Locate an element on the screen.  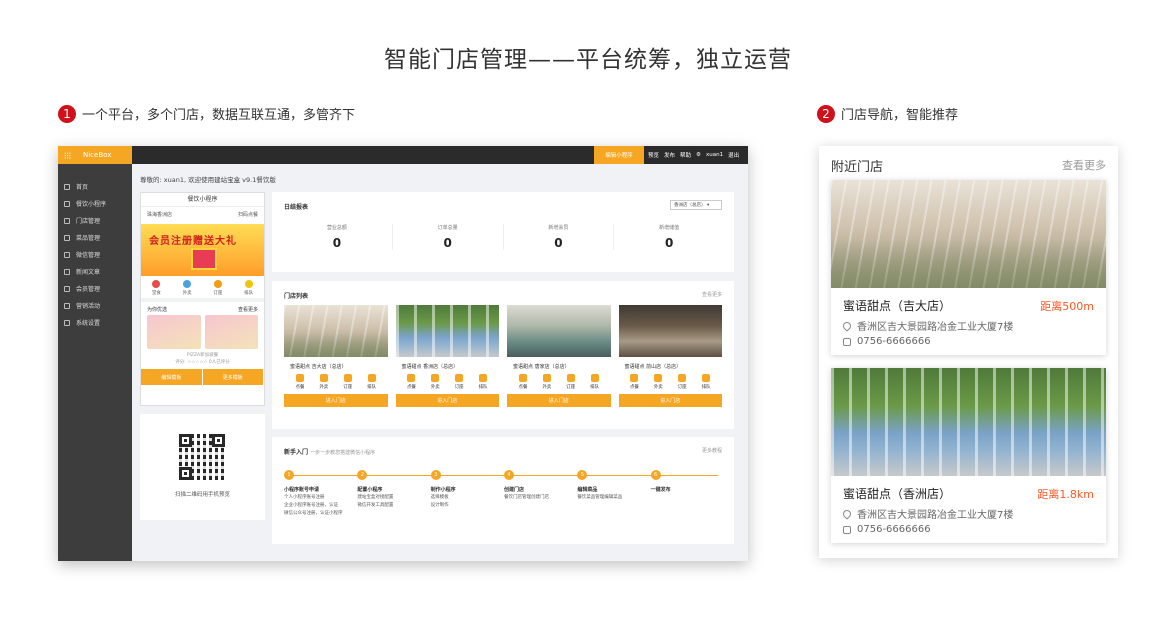
template-buttons: 编辑模板 更多模板 is located at coordinates (202, 377).